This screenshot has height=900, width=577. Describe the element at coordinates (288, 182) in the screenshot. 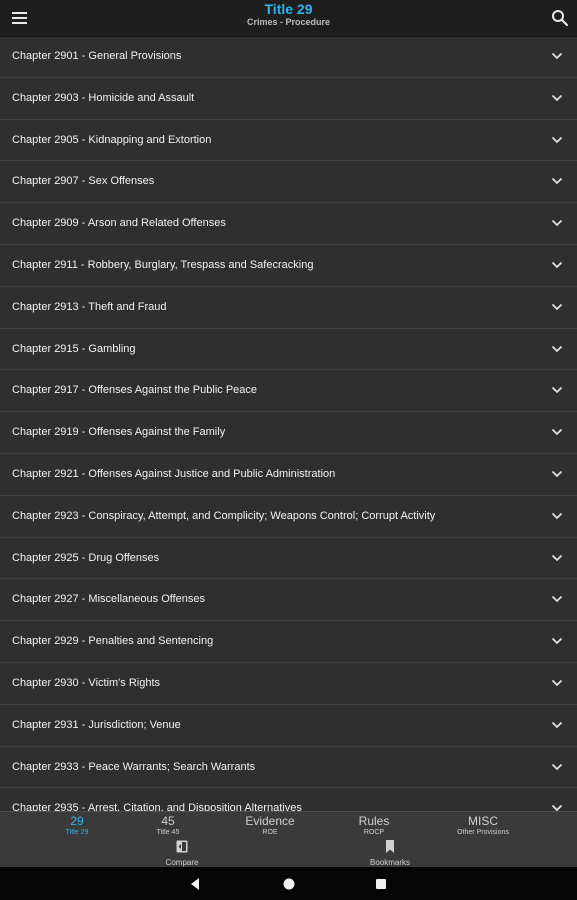

I see `chapter-row: Chapter 2907 - Sex Offenses` at that location.